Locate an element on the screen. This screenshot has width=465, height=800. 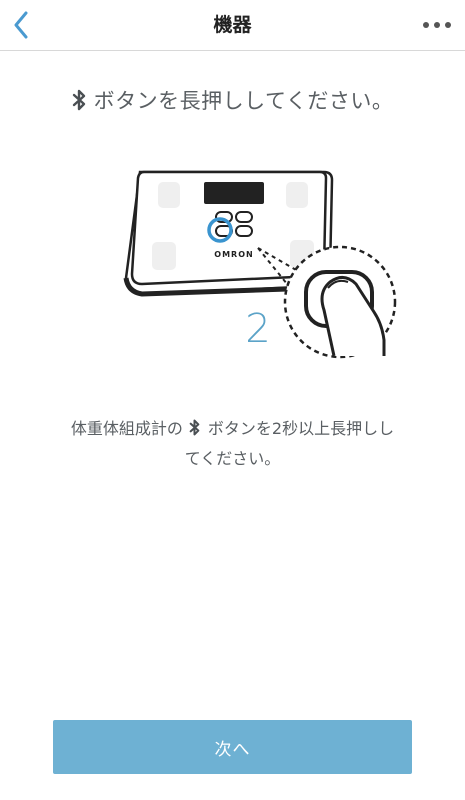
more-horizontal-icon is located at coordinates (426, 25).